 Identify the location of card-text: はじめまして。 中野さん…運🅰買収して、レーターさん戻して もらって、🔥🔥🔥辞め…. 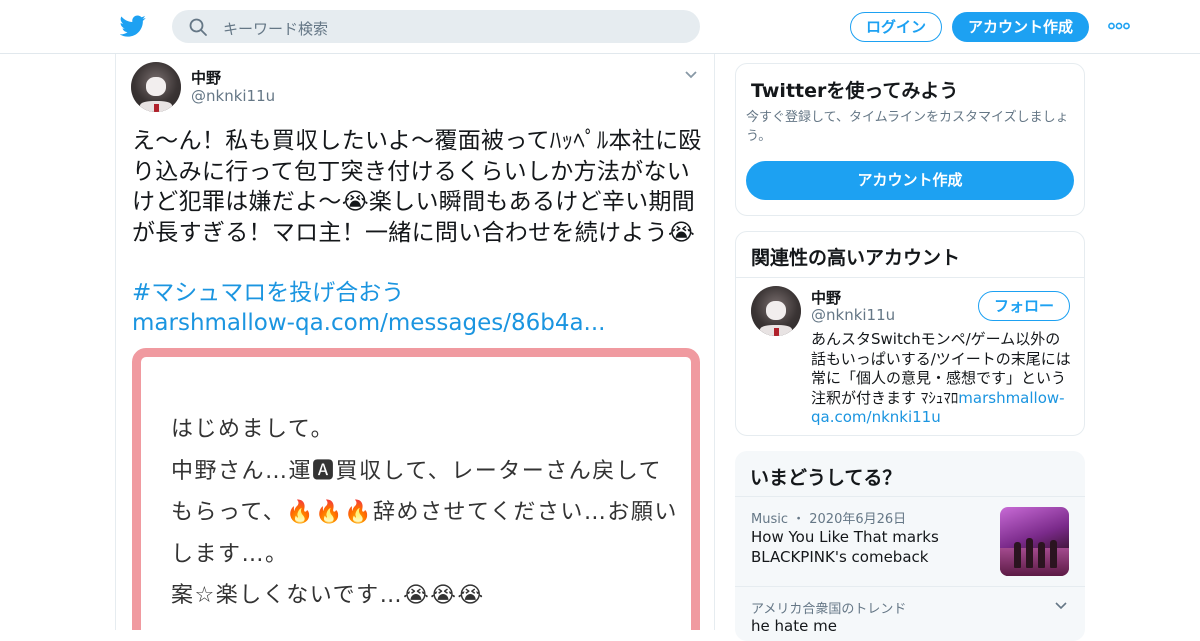
(431, 513).